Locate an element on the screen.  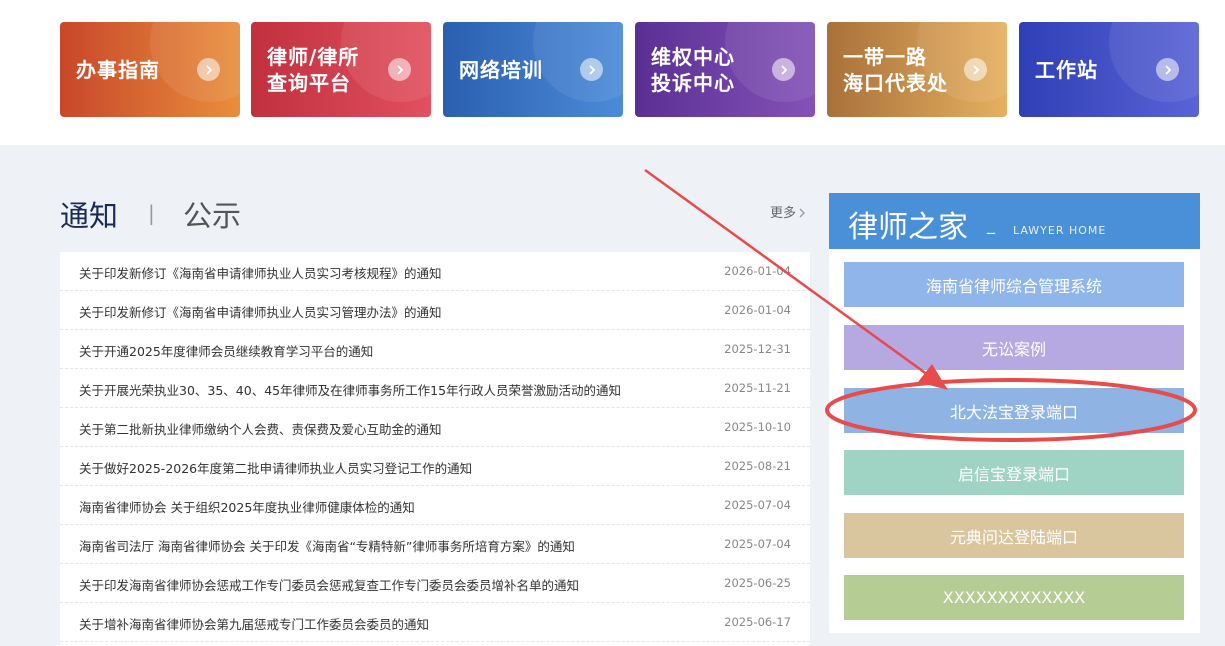
tile-rights-center: 维权中心 投诉中心 is located at coordinates (725, 69).